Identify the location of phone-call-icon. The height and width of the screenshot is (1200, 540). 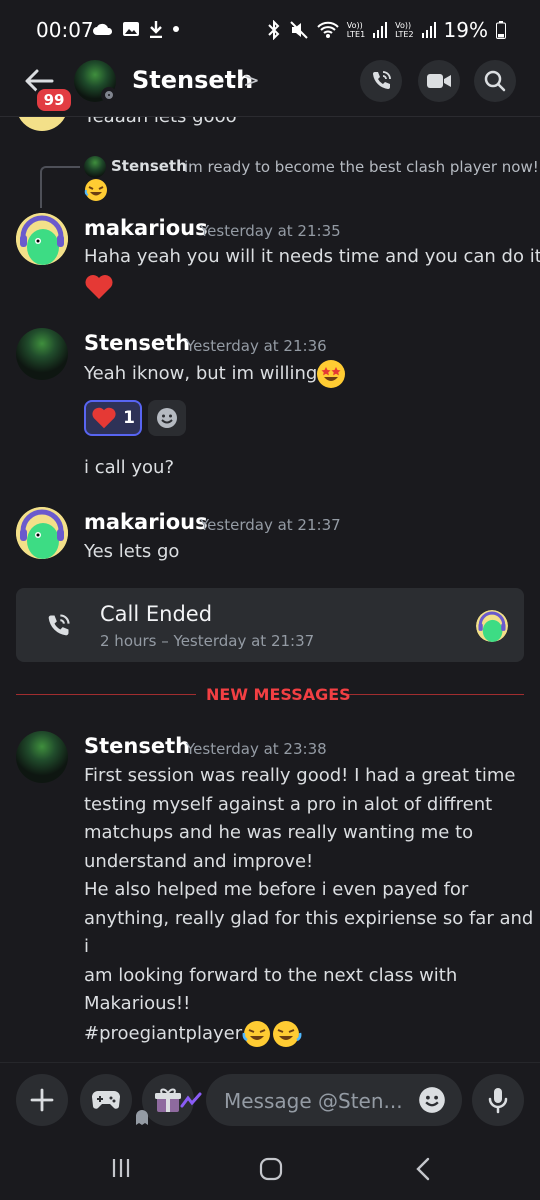
(59, 625).